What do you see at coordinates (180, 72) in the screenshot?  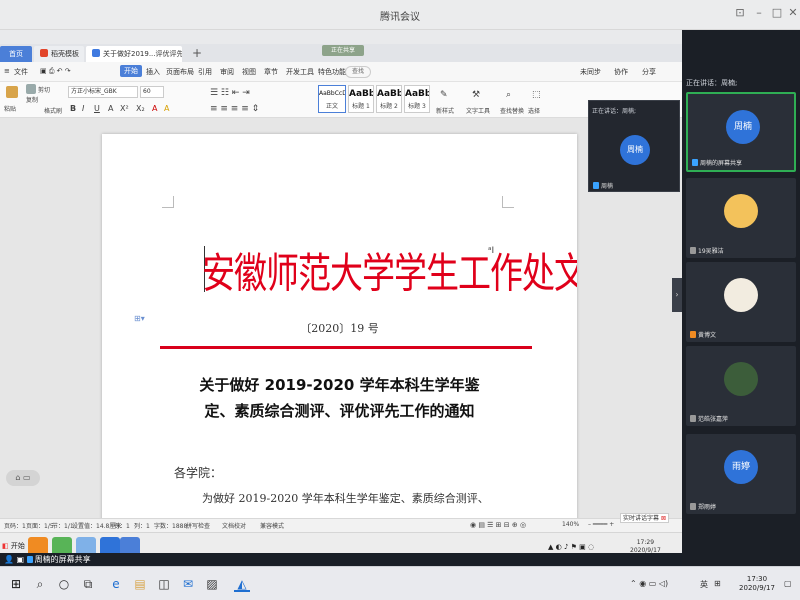 I see `menu-layout: 页面布局` at bounding box center [180, 72].